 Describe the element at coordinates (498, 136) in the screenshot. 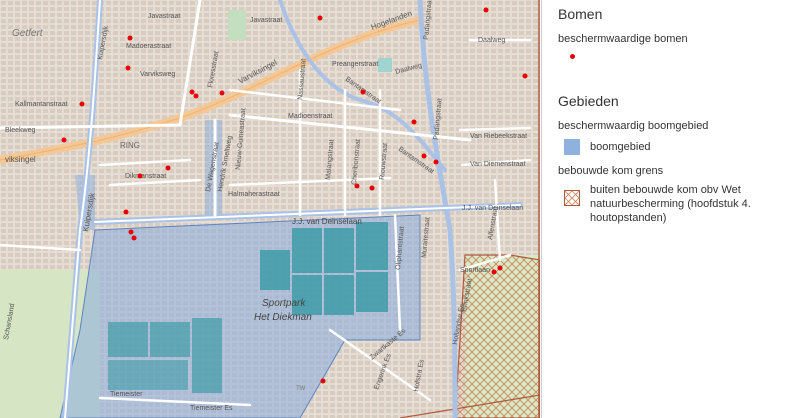

I see `label-van-riebeekstraat: Van Riebeekstraat` at that location.